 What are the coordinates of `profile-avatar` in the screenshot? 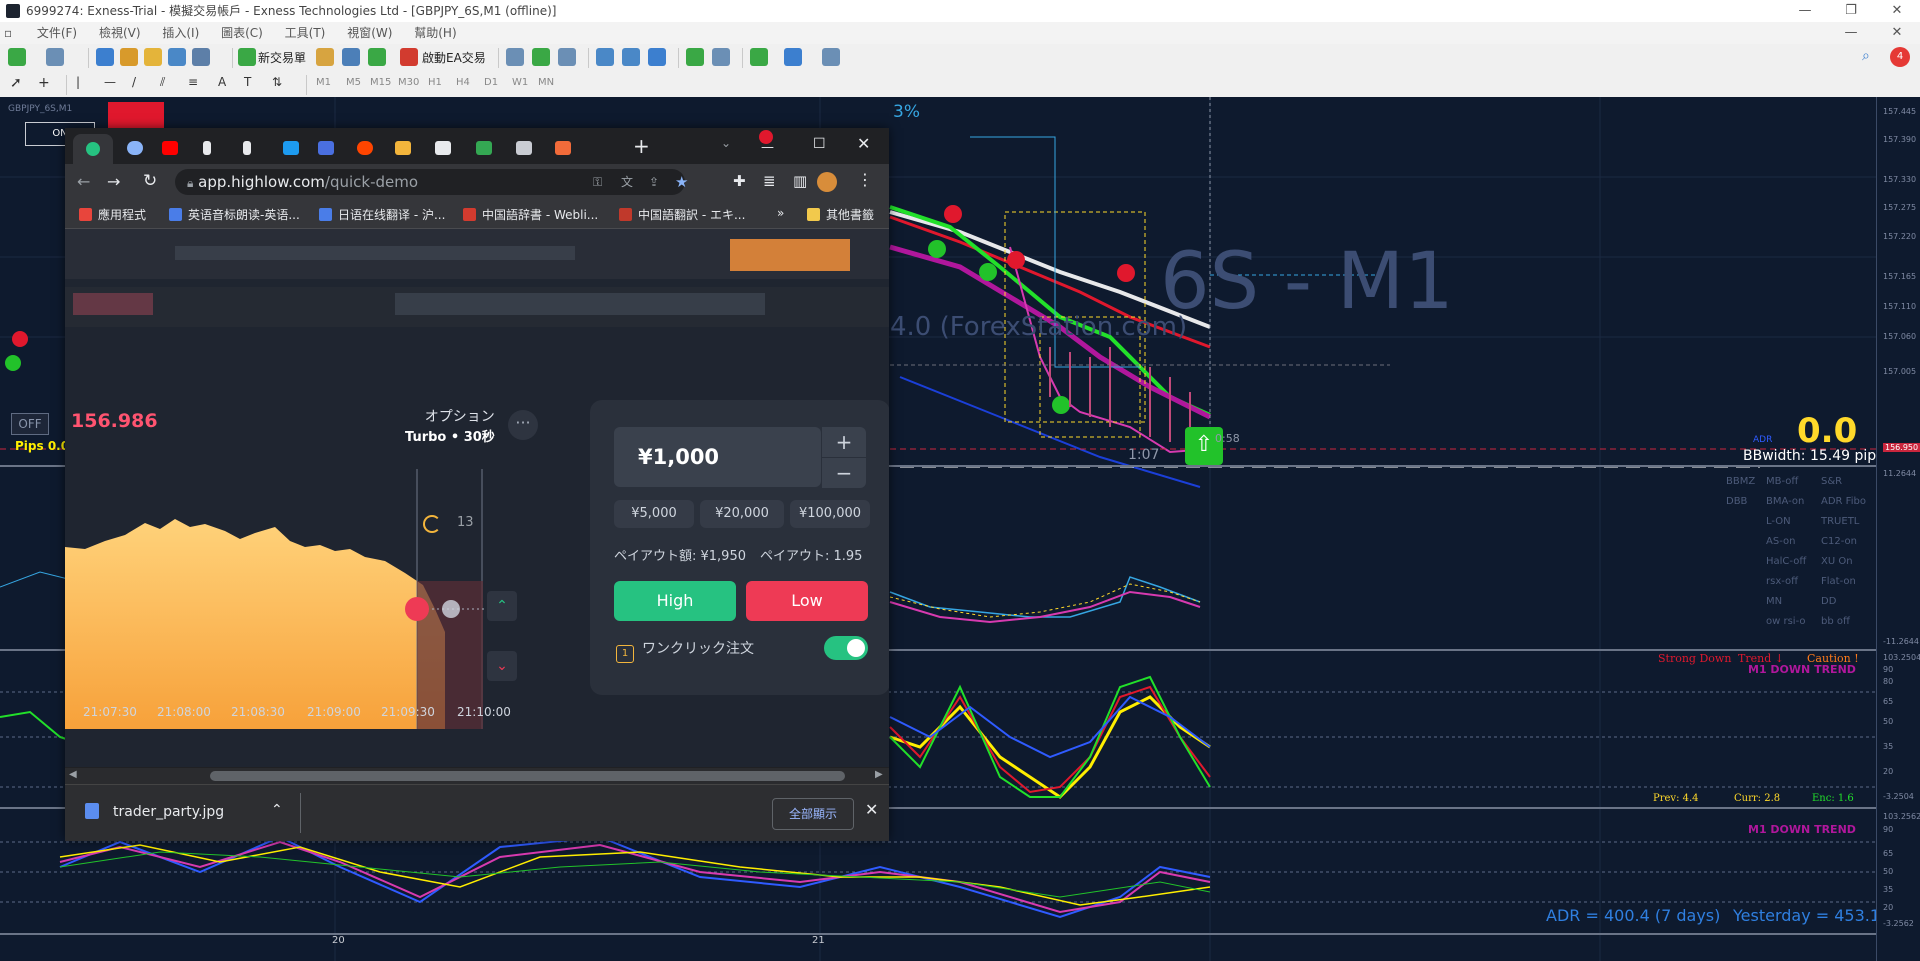 It's located at (827, 182).